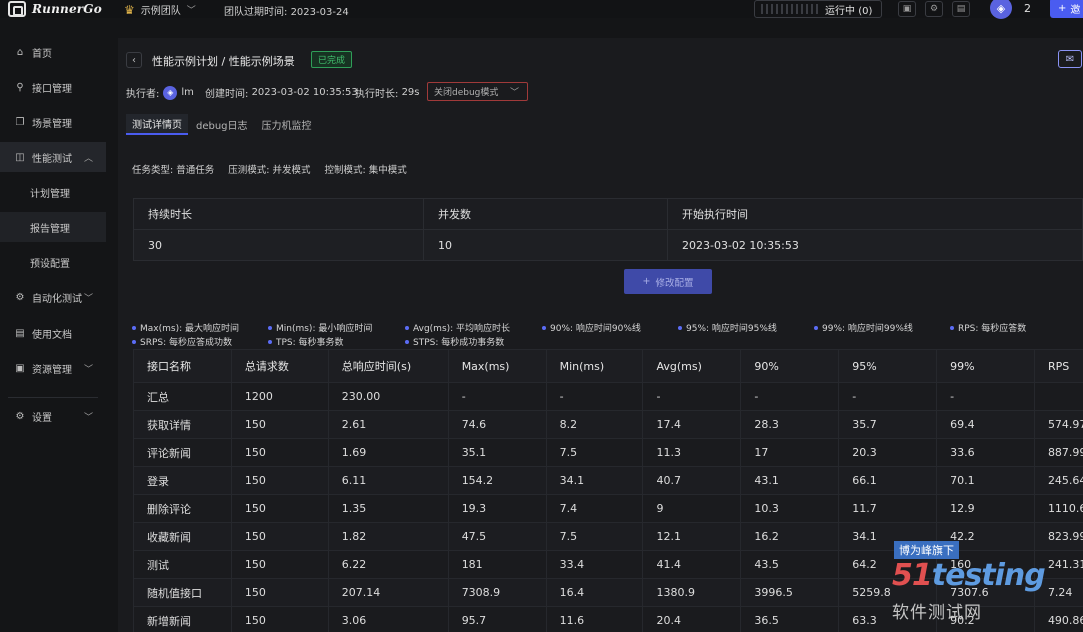 The width and height of the screenshot is (1083, 632). I want to click on column-header: 90%, so click(790, 366).